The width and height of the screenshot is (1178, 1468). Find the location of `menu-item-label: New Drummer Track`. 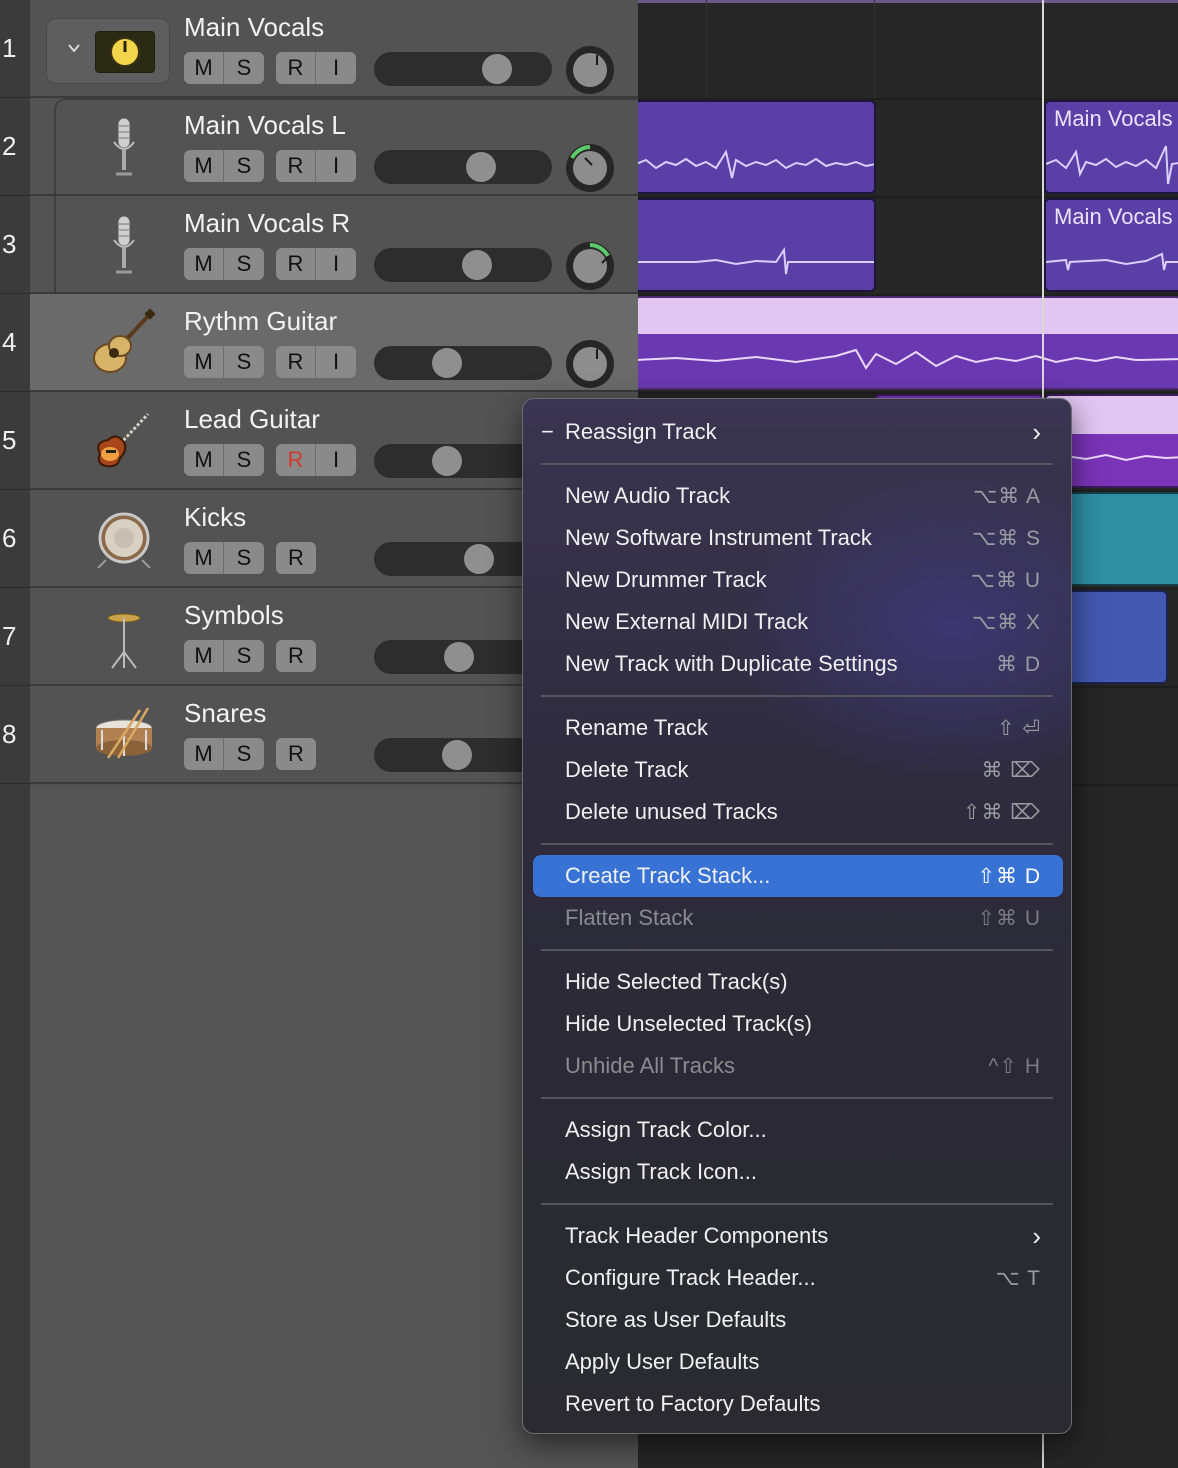

menu-item-label: New Drummer Track is located at coordinates (666, 579).